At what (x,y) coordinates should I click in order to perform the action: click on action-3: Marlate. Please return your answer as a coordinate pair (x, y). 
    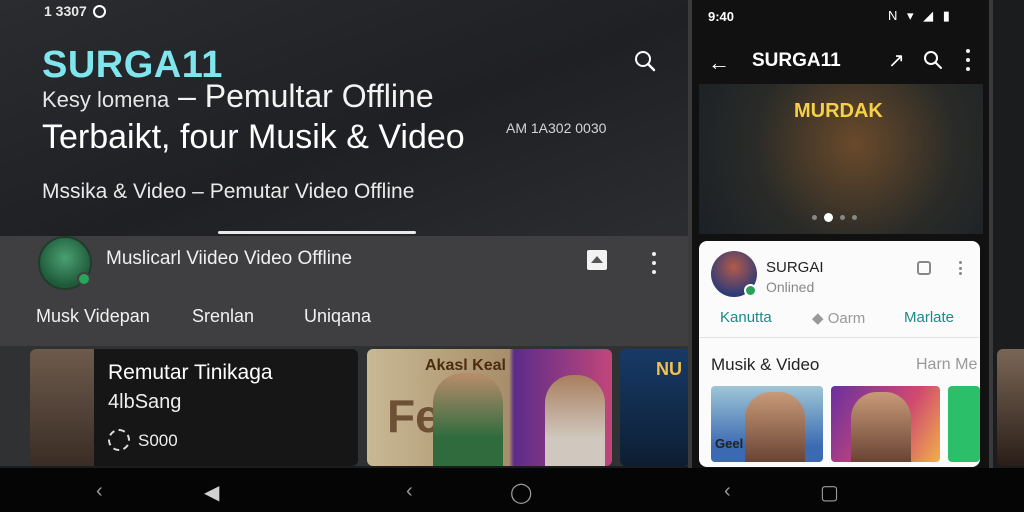
    Looking at the image, I should click on (929, 317).